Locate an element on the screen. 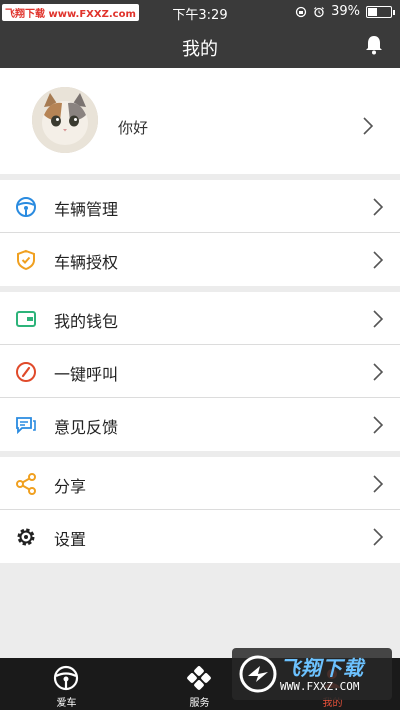 This screenshot has width=400, height=710. cat-avatar-image is located at coordinates (65, 120).